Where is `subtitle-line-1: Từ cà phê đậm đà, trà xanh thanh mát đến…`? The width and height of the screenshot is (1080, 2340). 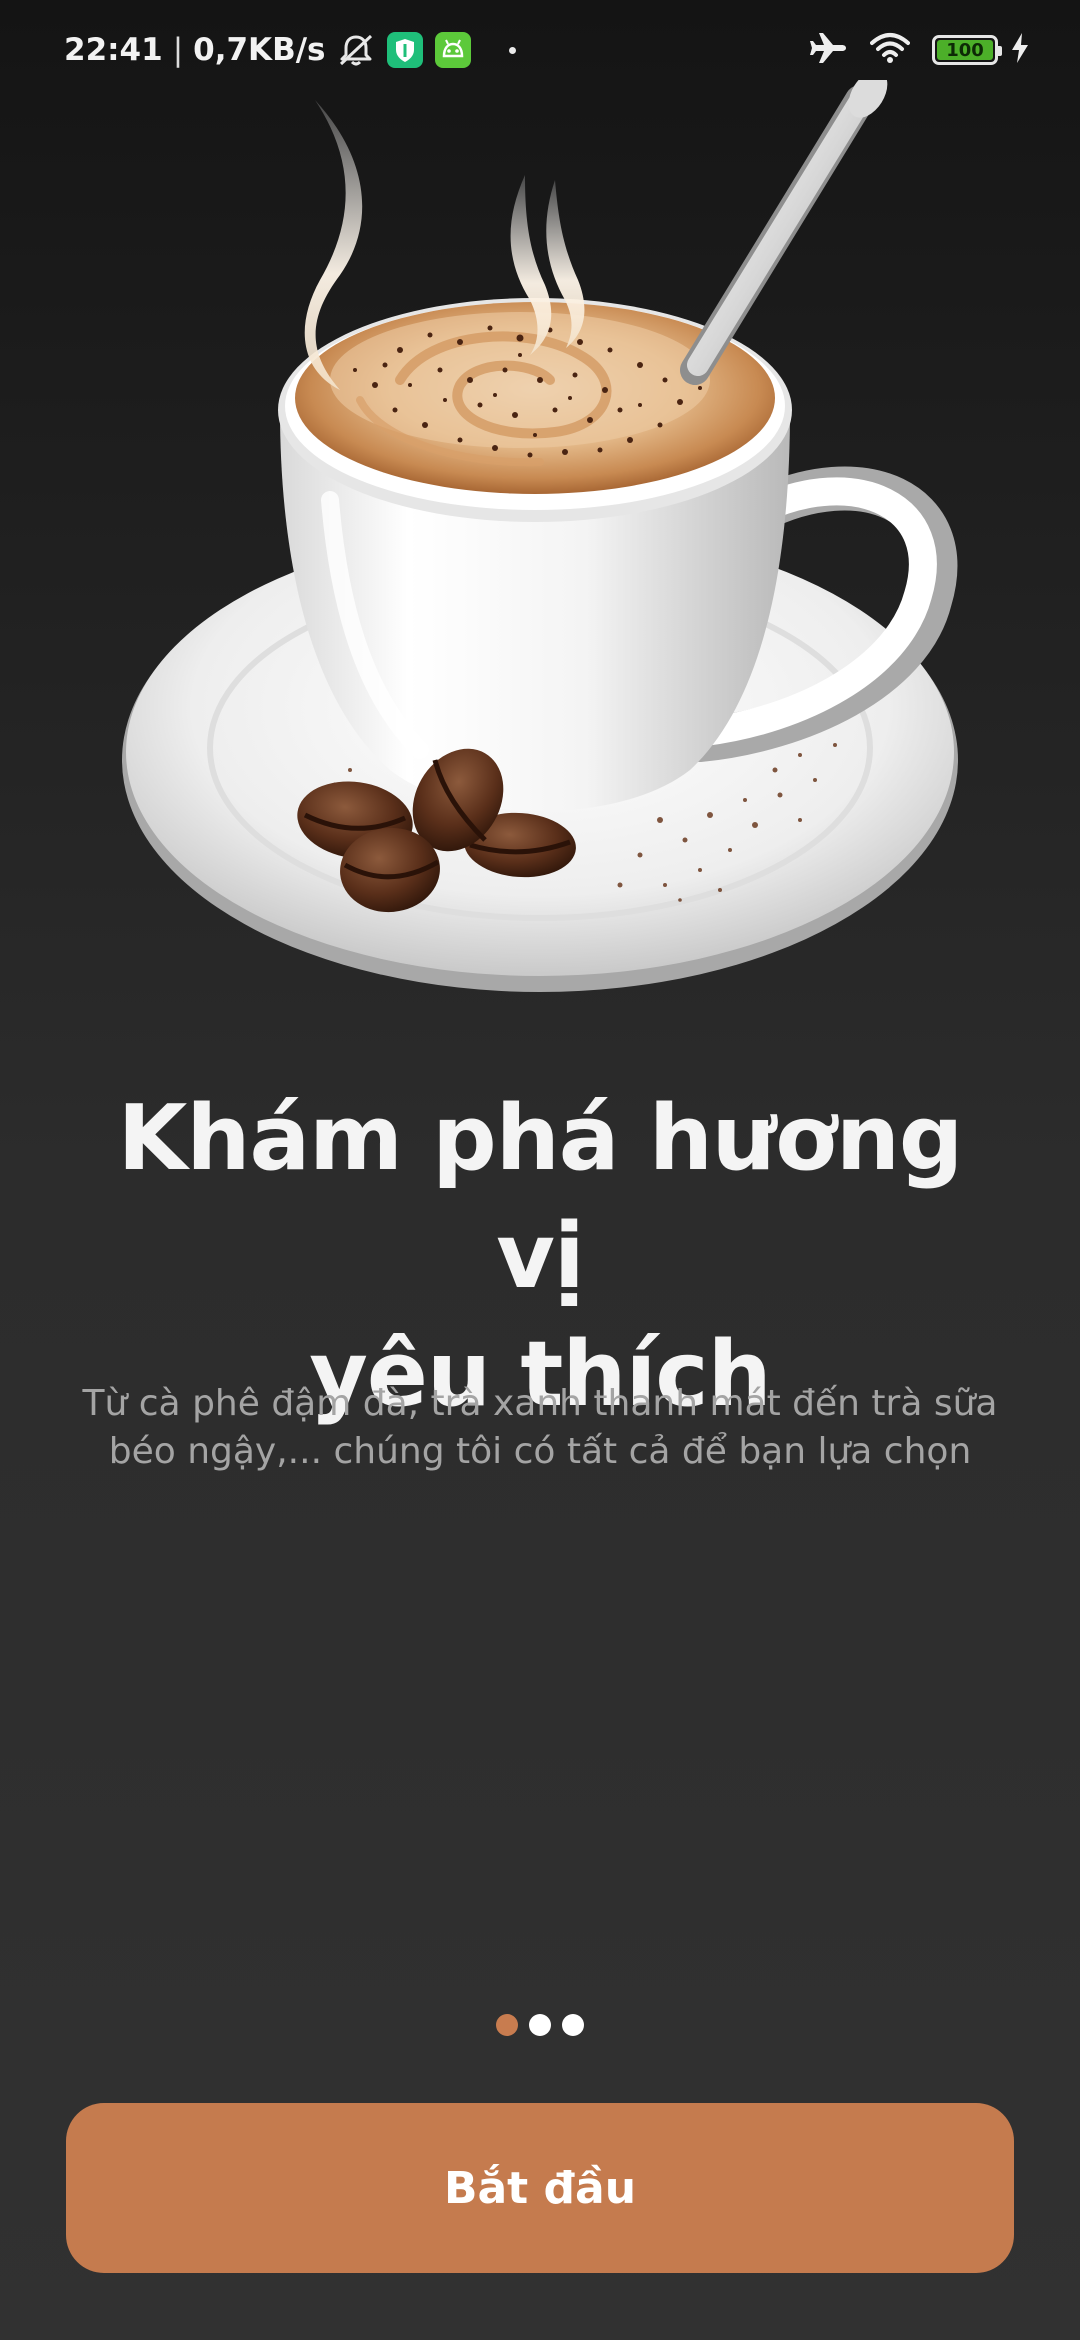
subtitle-line-1: Từ cà phê đậm đà, trà xanh thanh mát đến… is located at coordinates (540, 1403).